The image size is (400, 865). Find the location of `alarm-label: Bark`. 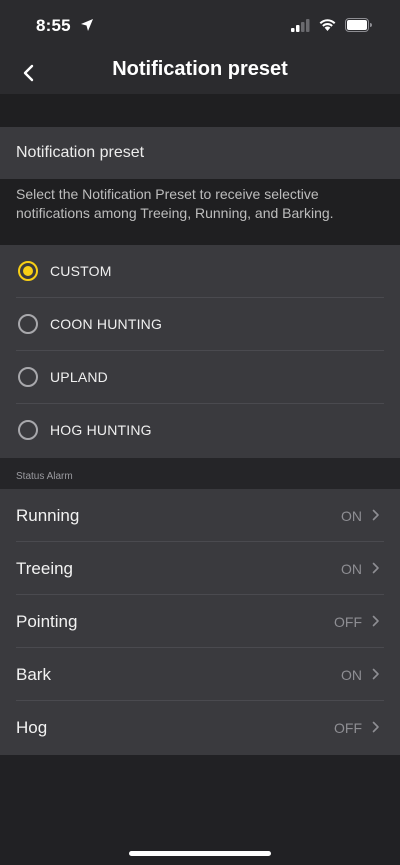

alarm-label: Bark is located at coordinates (33, 674).